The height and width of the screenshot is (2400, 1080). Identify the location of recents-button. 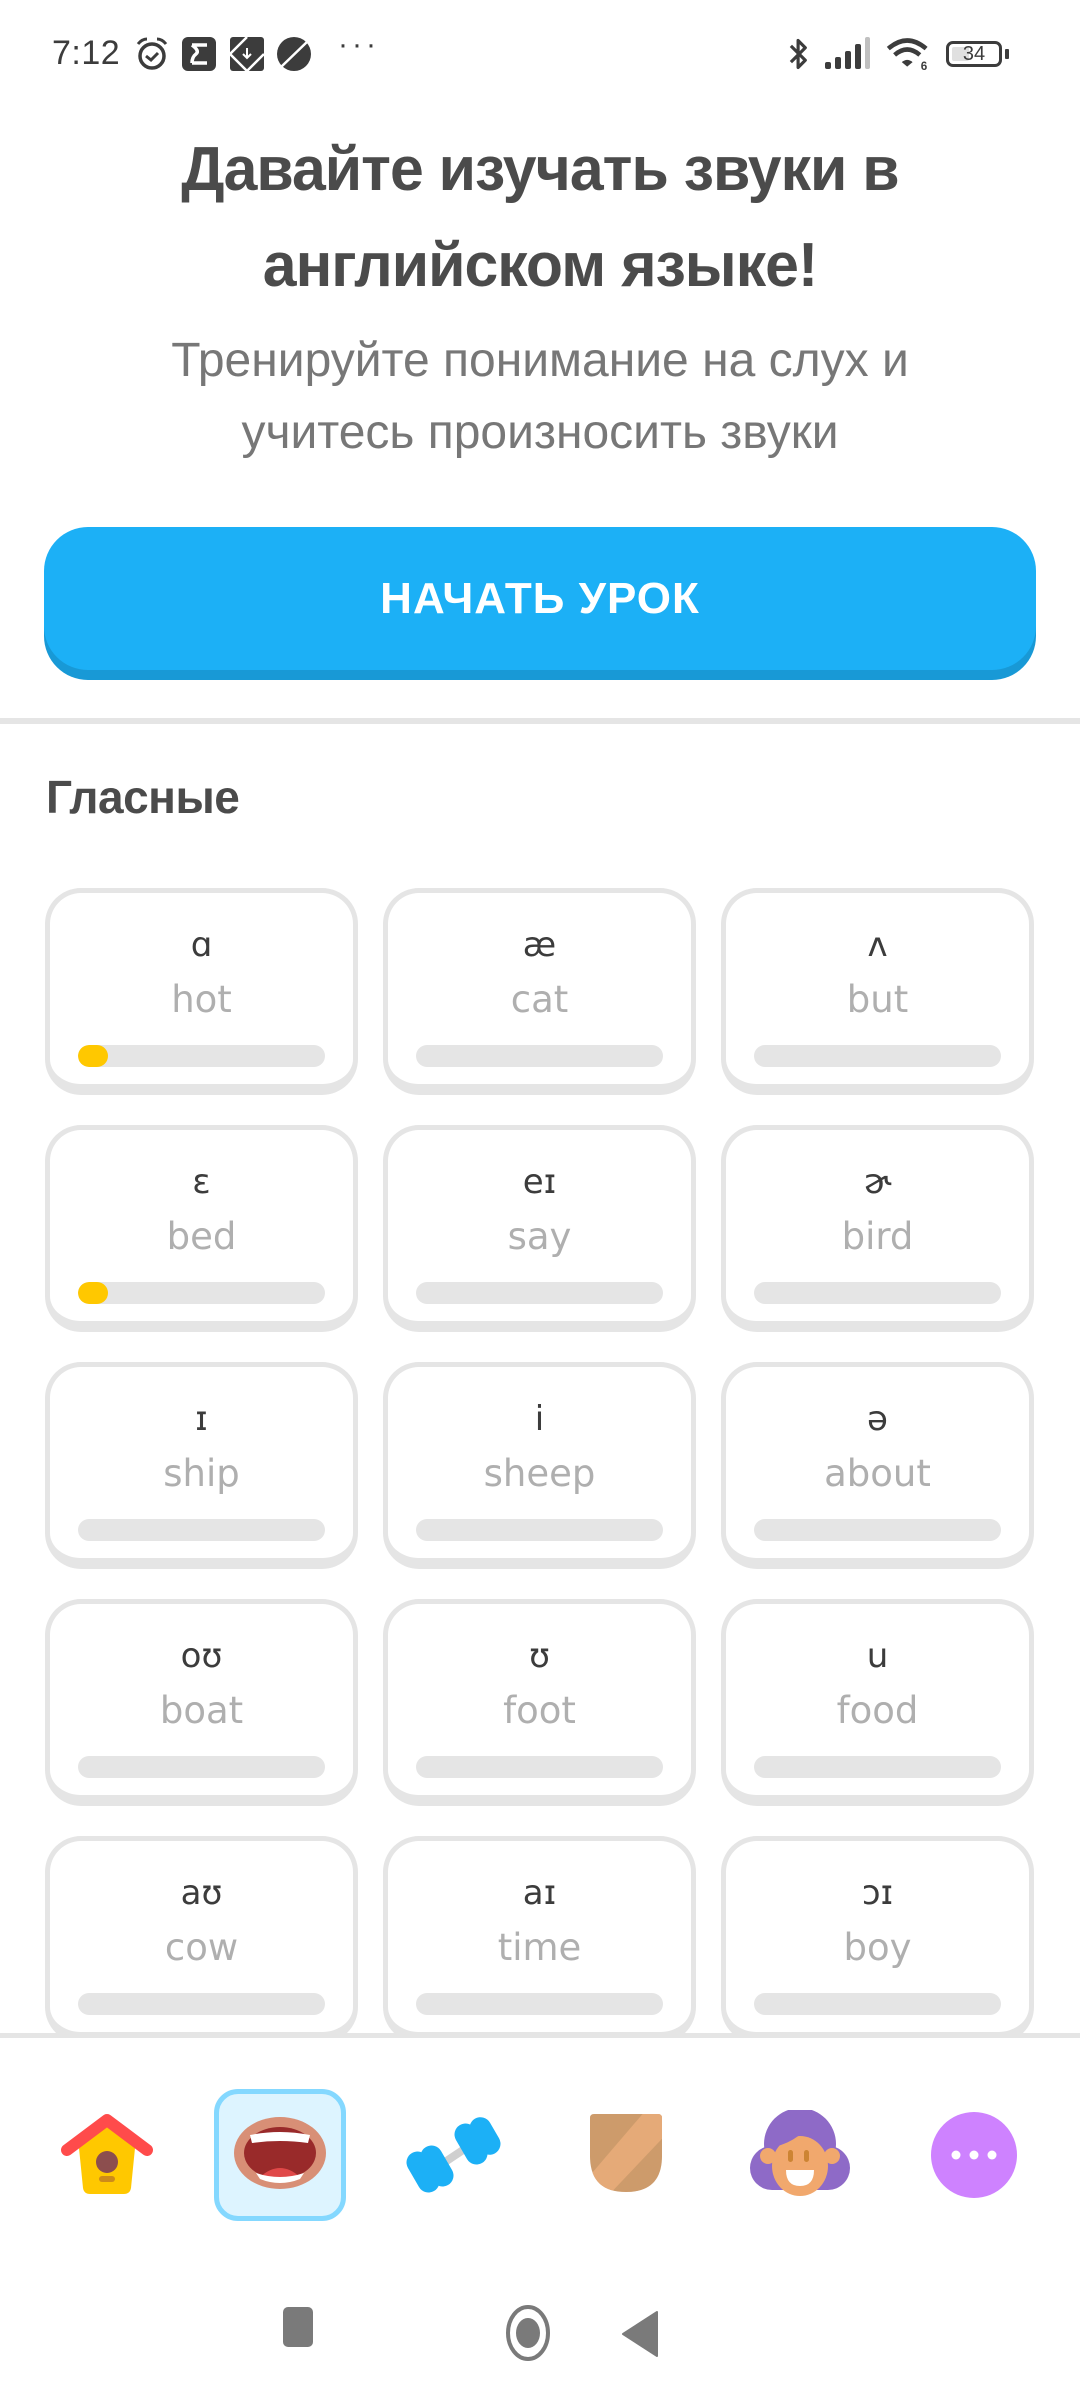
(298, 2327).